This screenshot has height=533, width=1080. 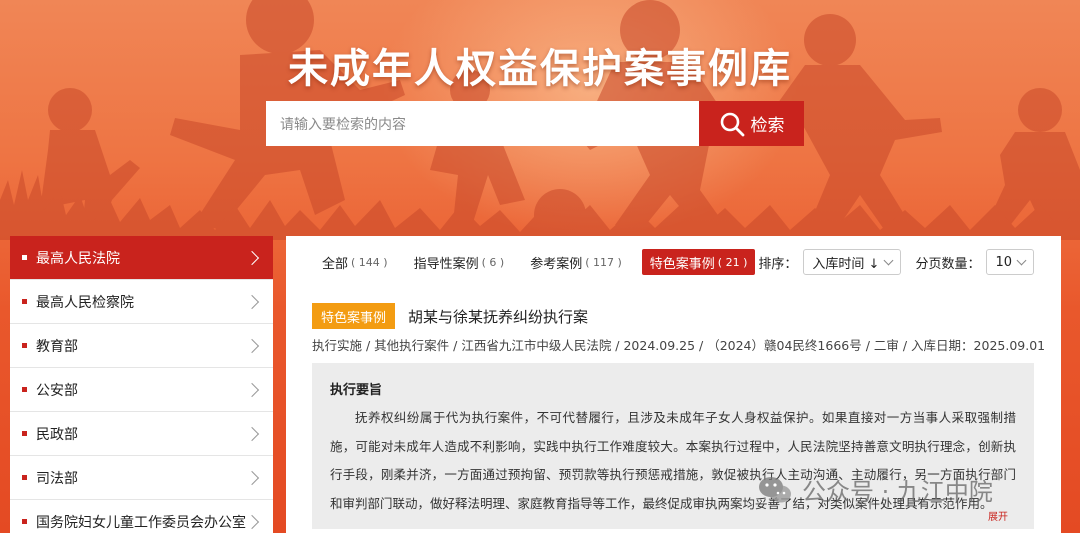 I want to click on case-header: 特色案事例 胡某与徐某抚养纠纷执行案, so click(x=450, y=316).